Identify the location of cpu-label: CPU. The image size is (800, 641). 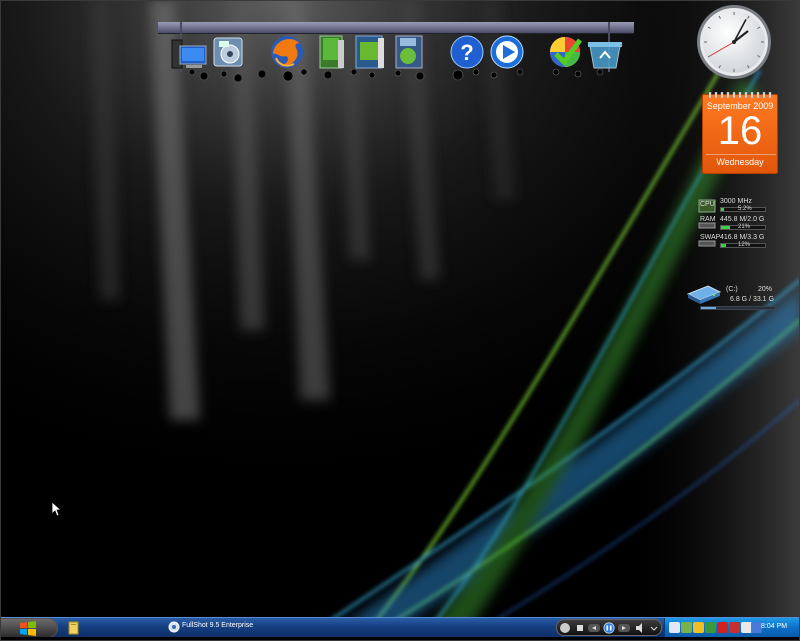
(707, 204).